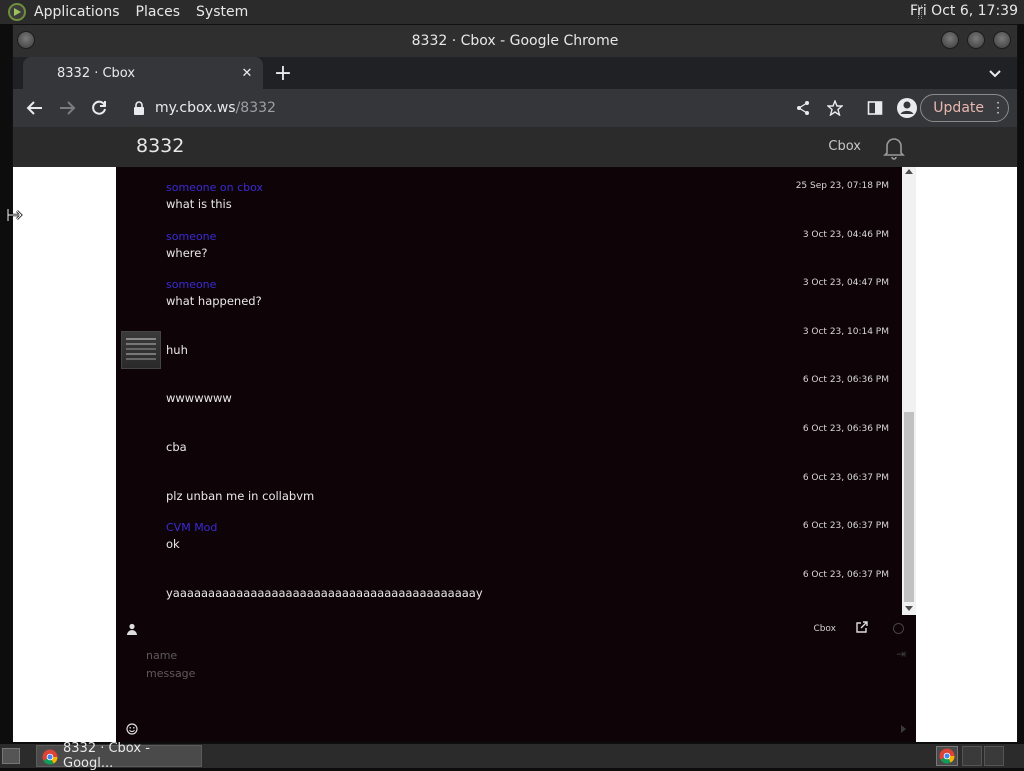 The image size is (1024, 771). Describe the element at coordinates (976, 40) in the screenshot. I see `maximize-icon` at that location.